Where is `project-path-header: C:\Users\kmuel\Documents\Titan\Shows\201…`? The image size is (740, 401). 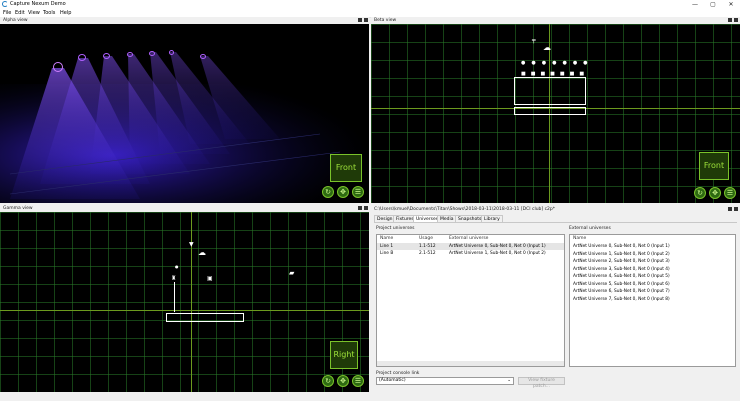
project-path-header: C:\Users\kmuel\Documents\Titan\Shows\201… is located at coordinates (555, 209).